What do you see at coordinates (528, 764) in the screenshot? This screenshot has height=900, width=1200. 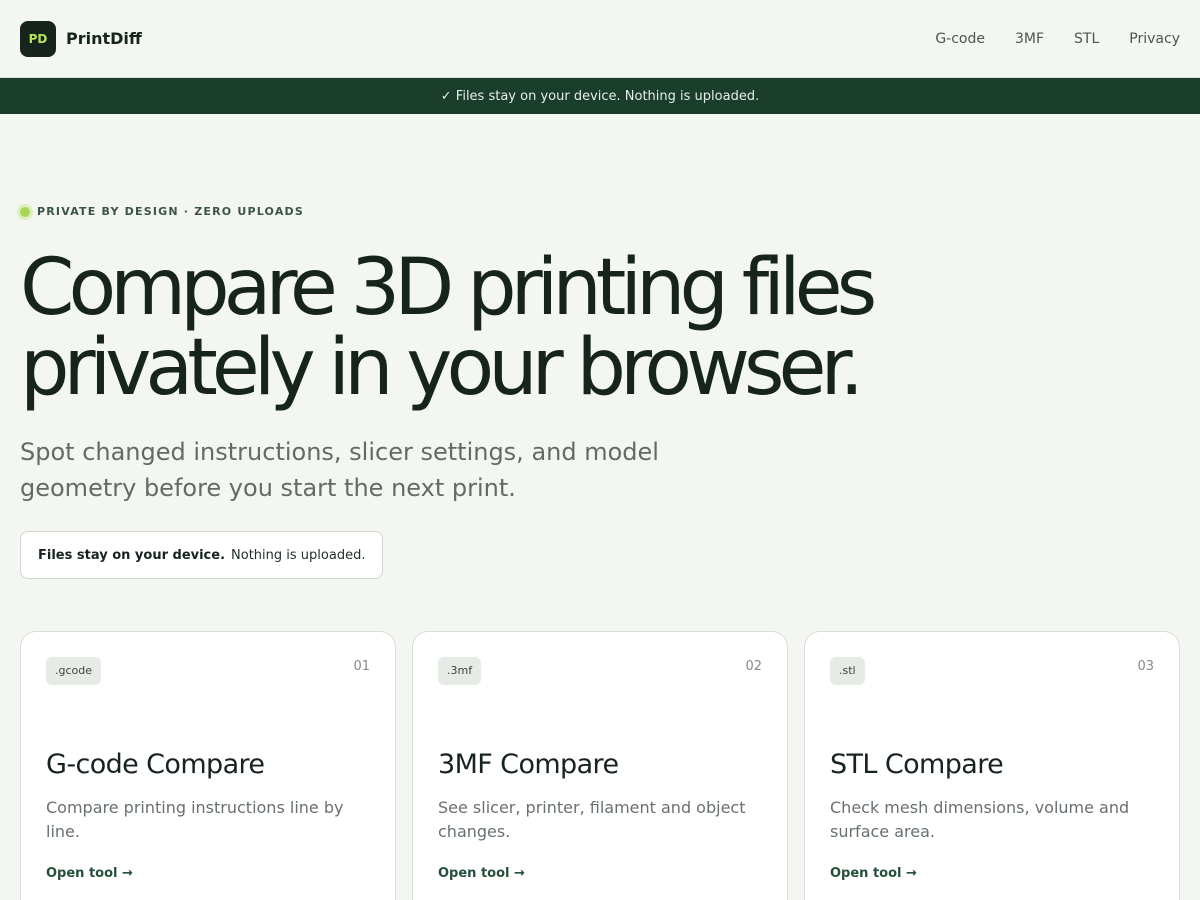 I see `card-title: 3MF Compare` at bounding box center [528, 764].